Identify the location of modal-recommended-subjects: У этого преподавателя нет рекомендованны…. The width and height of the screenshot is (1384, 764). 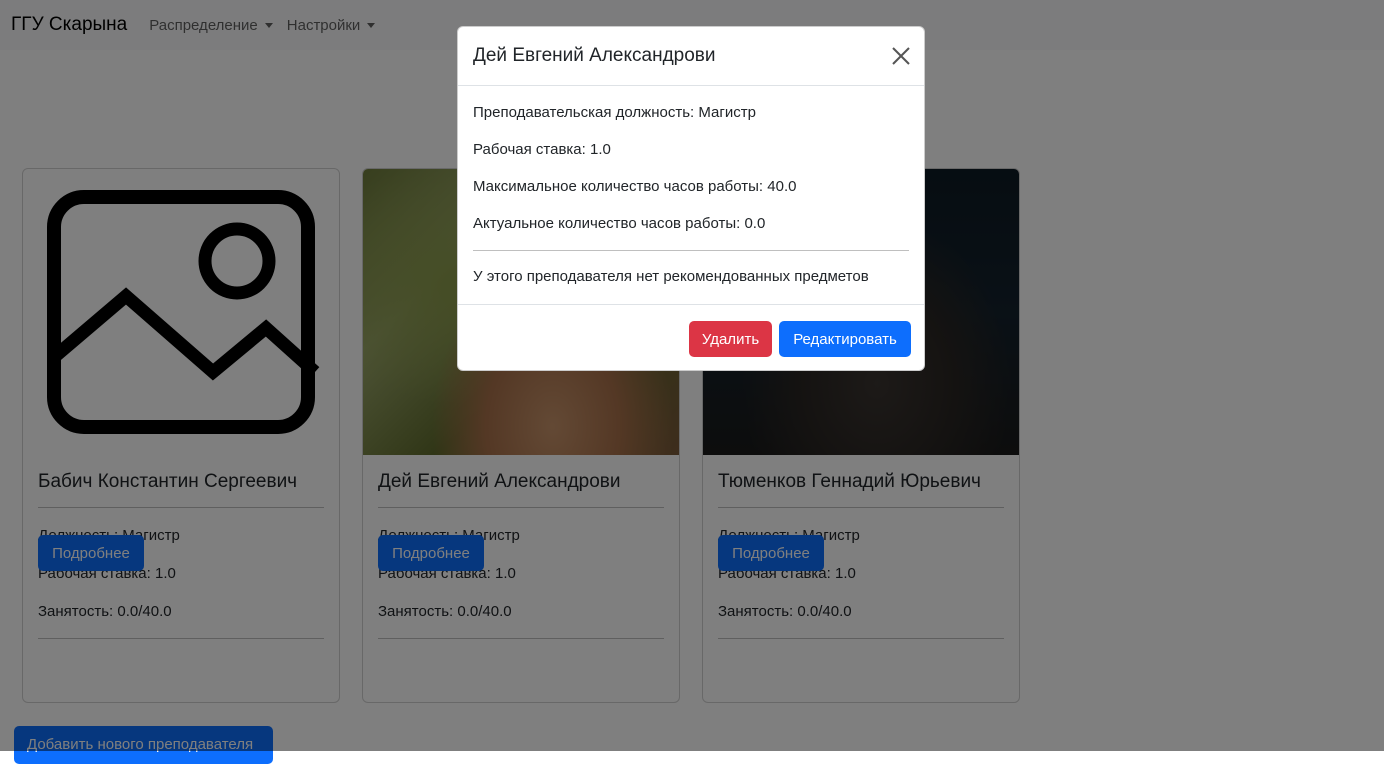
(671, 276).